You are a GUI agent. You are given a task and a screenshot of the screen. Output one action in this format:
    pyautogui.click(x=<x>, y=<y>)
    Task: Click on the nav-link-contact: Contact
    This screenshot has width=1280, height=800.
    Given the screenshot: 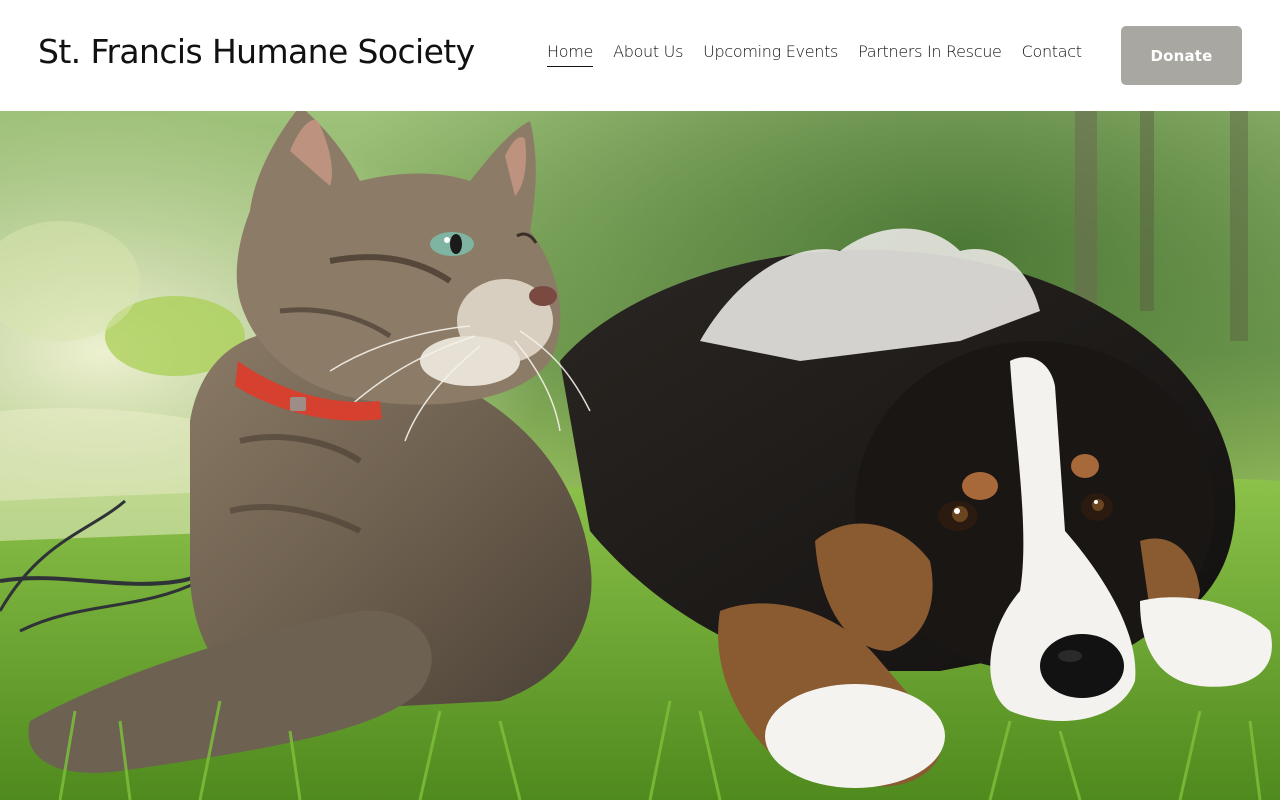 What is the action you would take?
    pyautogui.click(x=1052, y=54)
    